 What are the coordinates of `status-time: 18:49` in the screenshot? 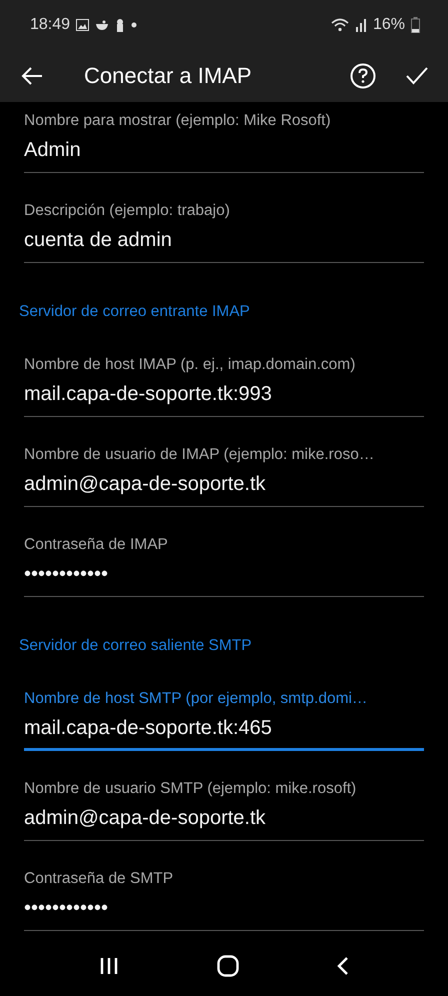 It's located at (50, 25).